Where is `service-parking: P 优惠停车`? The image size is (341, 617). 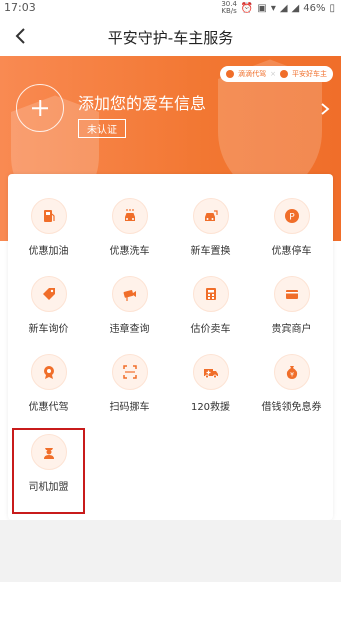
service-parking: P 优惠停车 is located at coordinates (291, 221).